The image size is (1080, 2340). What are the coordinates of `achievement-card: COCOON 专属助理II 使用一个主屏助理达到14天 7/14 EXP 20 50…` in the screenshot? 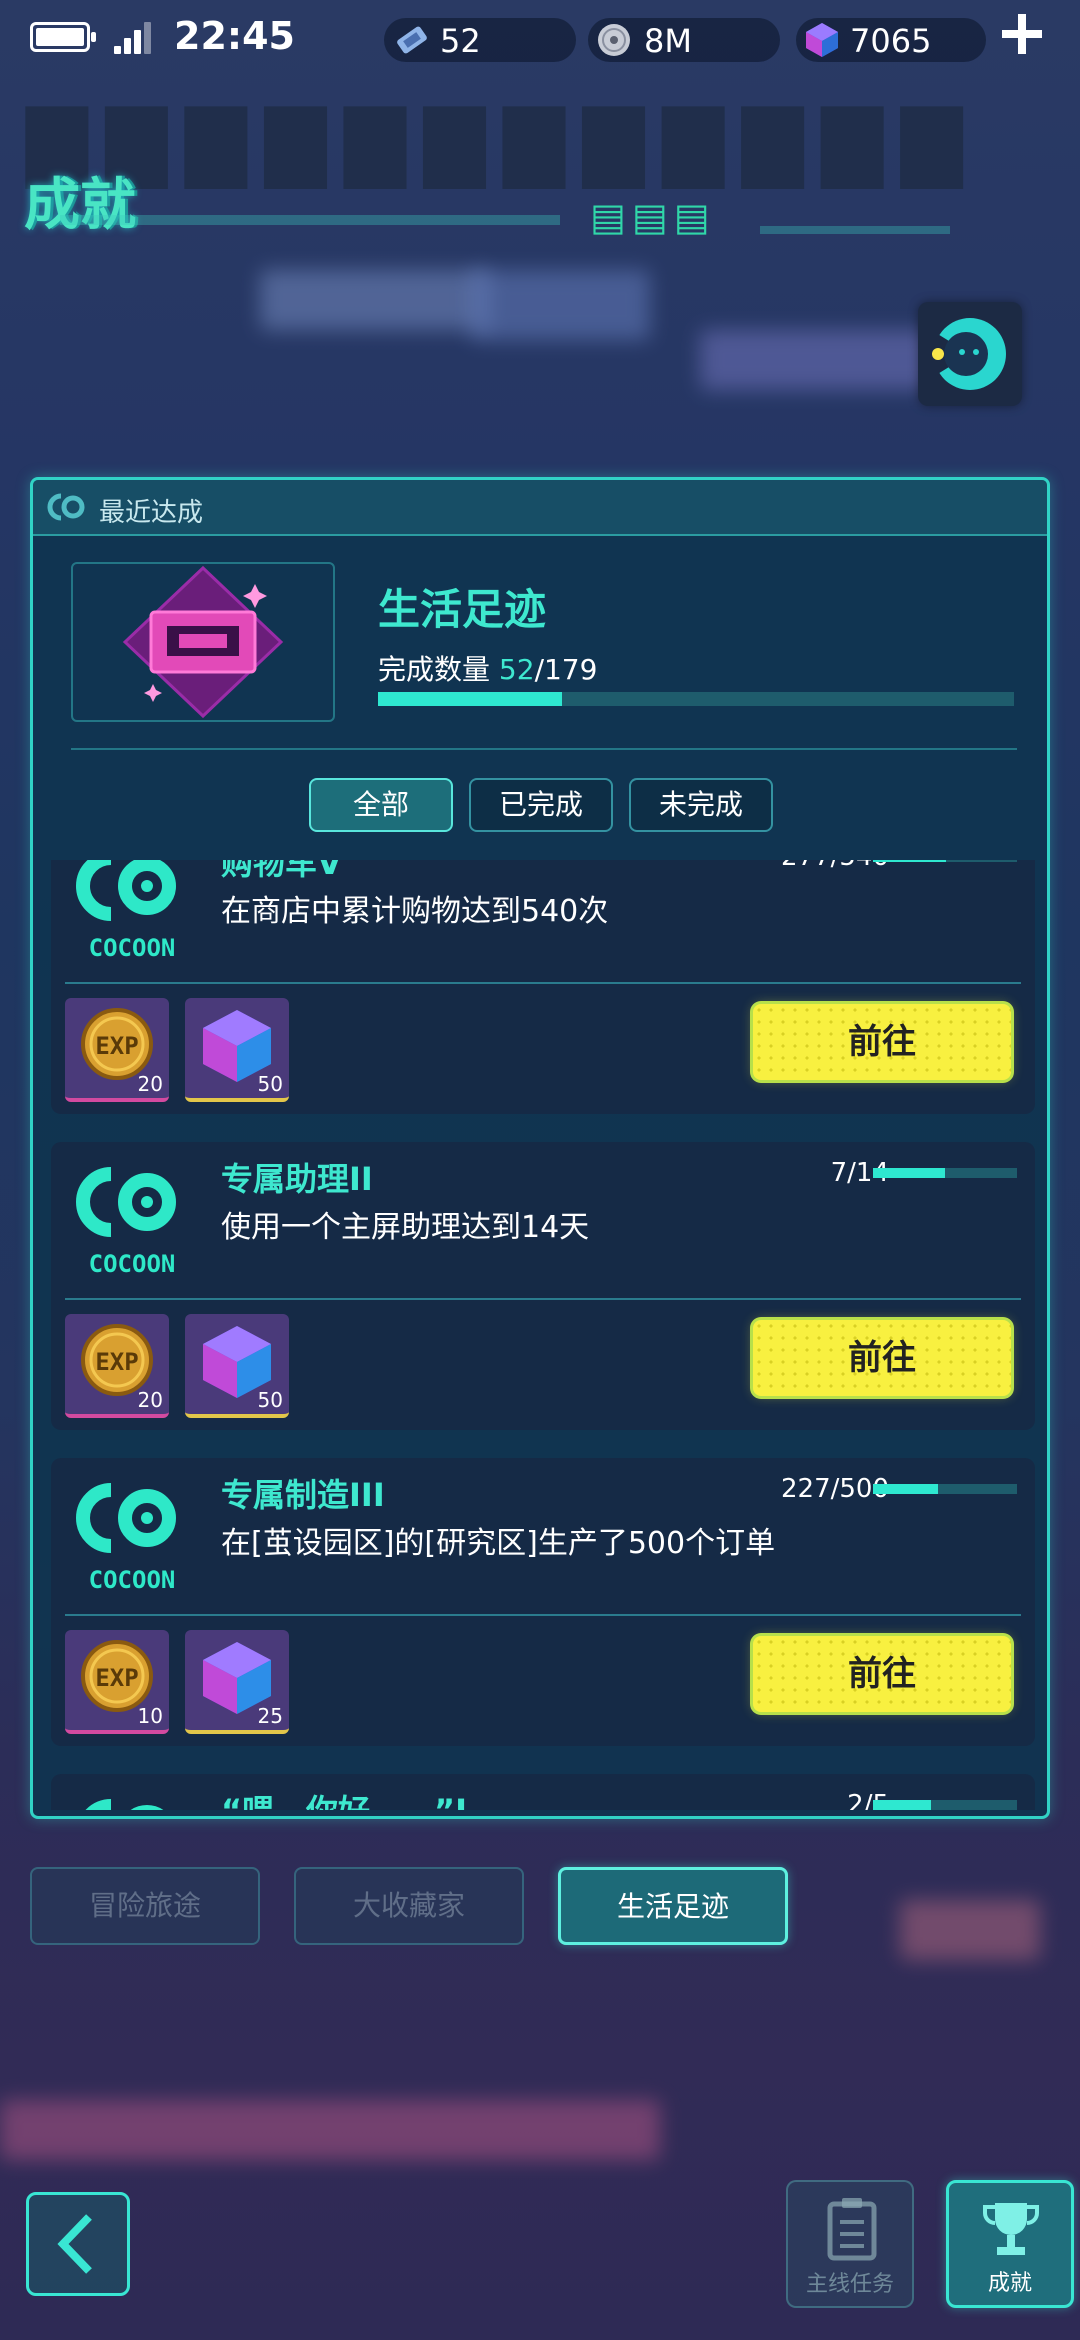 It's located at (543, 1286).